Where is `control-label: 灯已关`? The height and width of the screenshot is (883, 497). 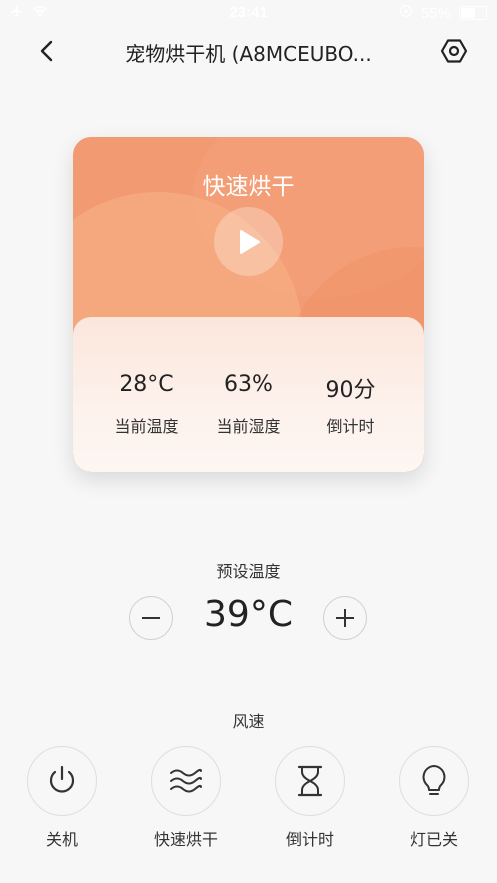 control-label: 灯已关 is located at coordinates (433, 839).